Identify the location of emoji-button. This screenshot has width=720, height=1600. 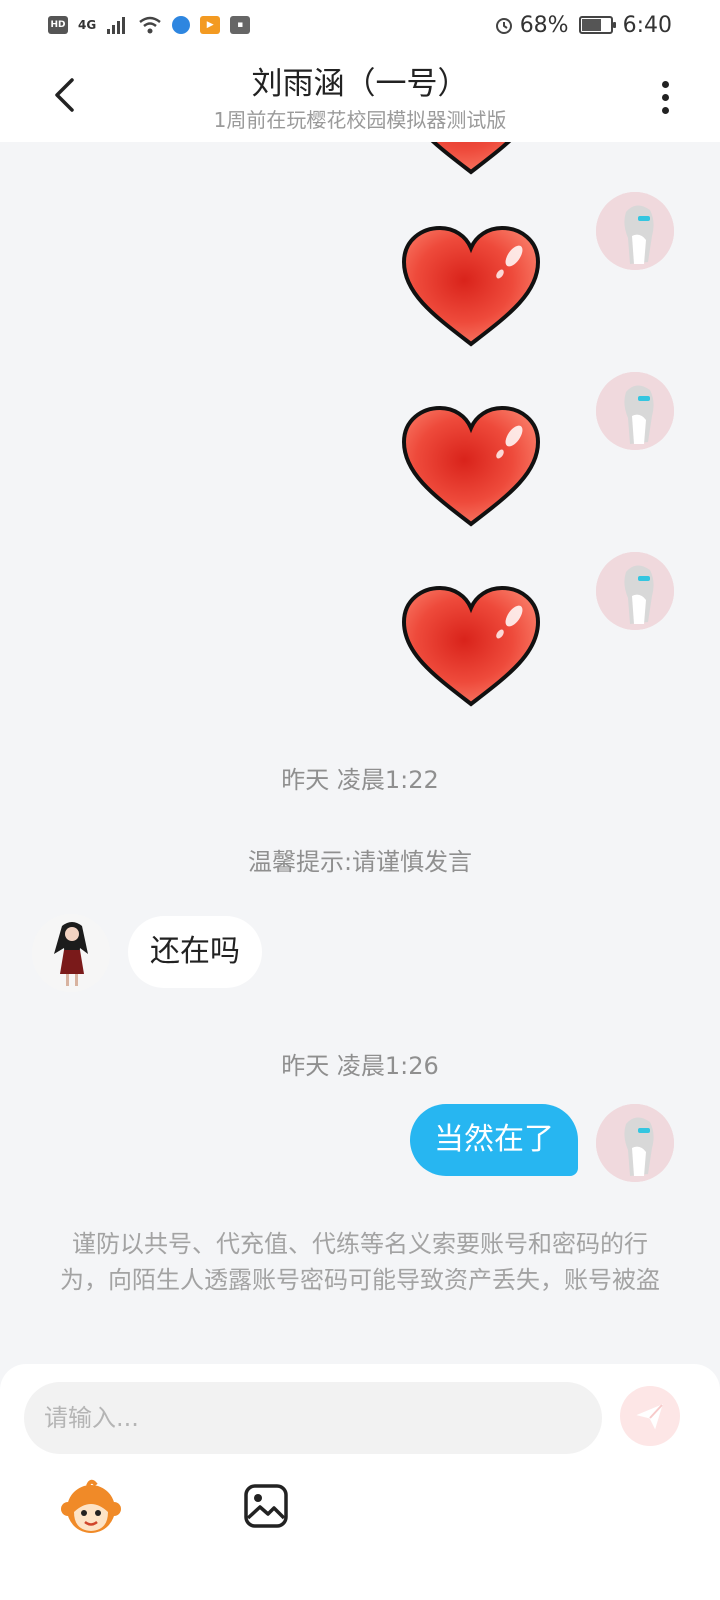
(91, 1507).